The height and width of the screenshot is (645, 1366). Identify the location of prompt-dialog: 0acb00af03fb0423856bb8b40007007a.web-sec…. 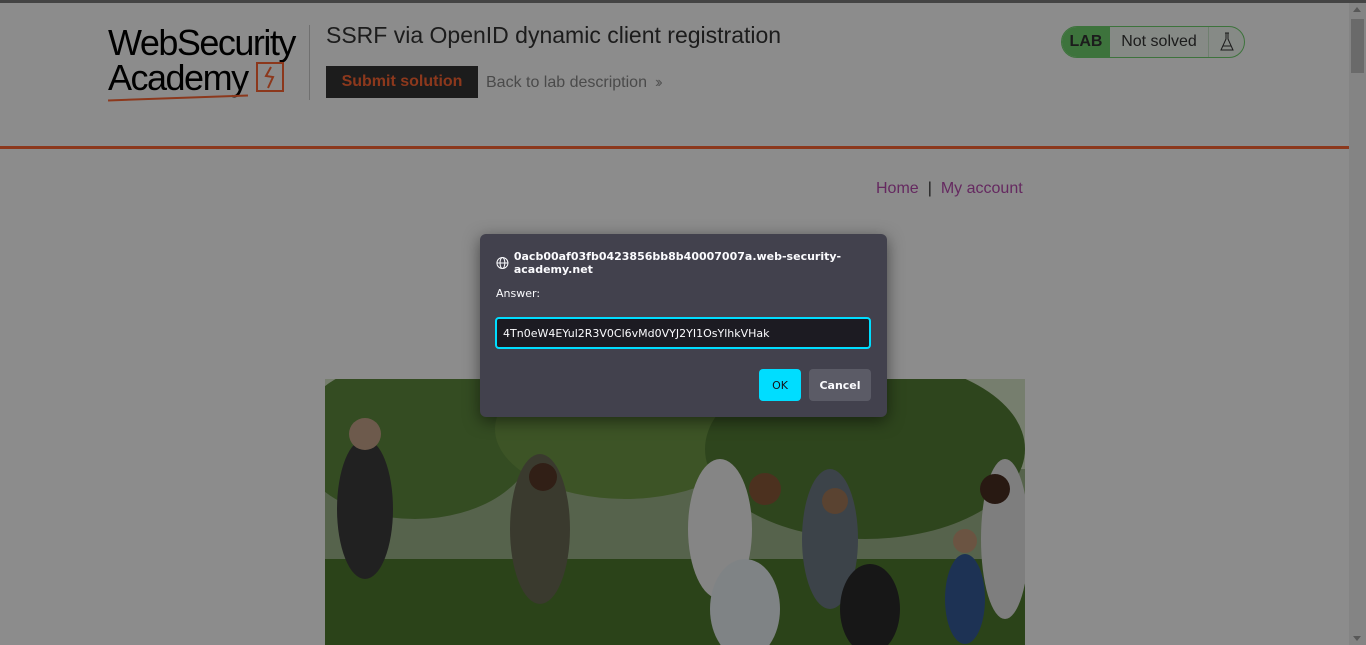
(683, 325).